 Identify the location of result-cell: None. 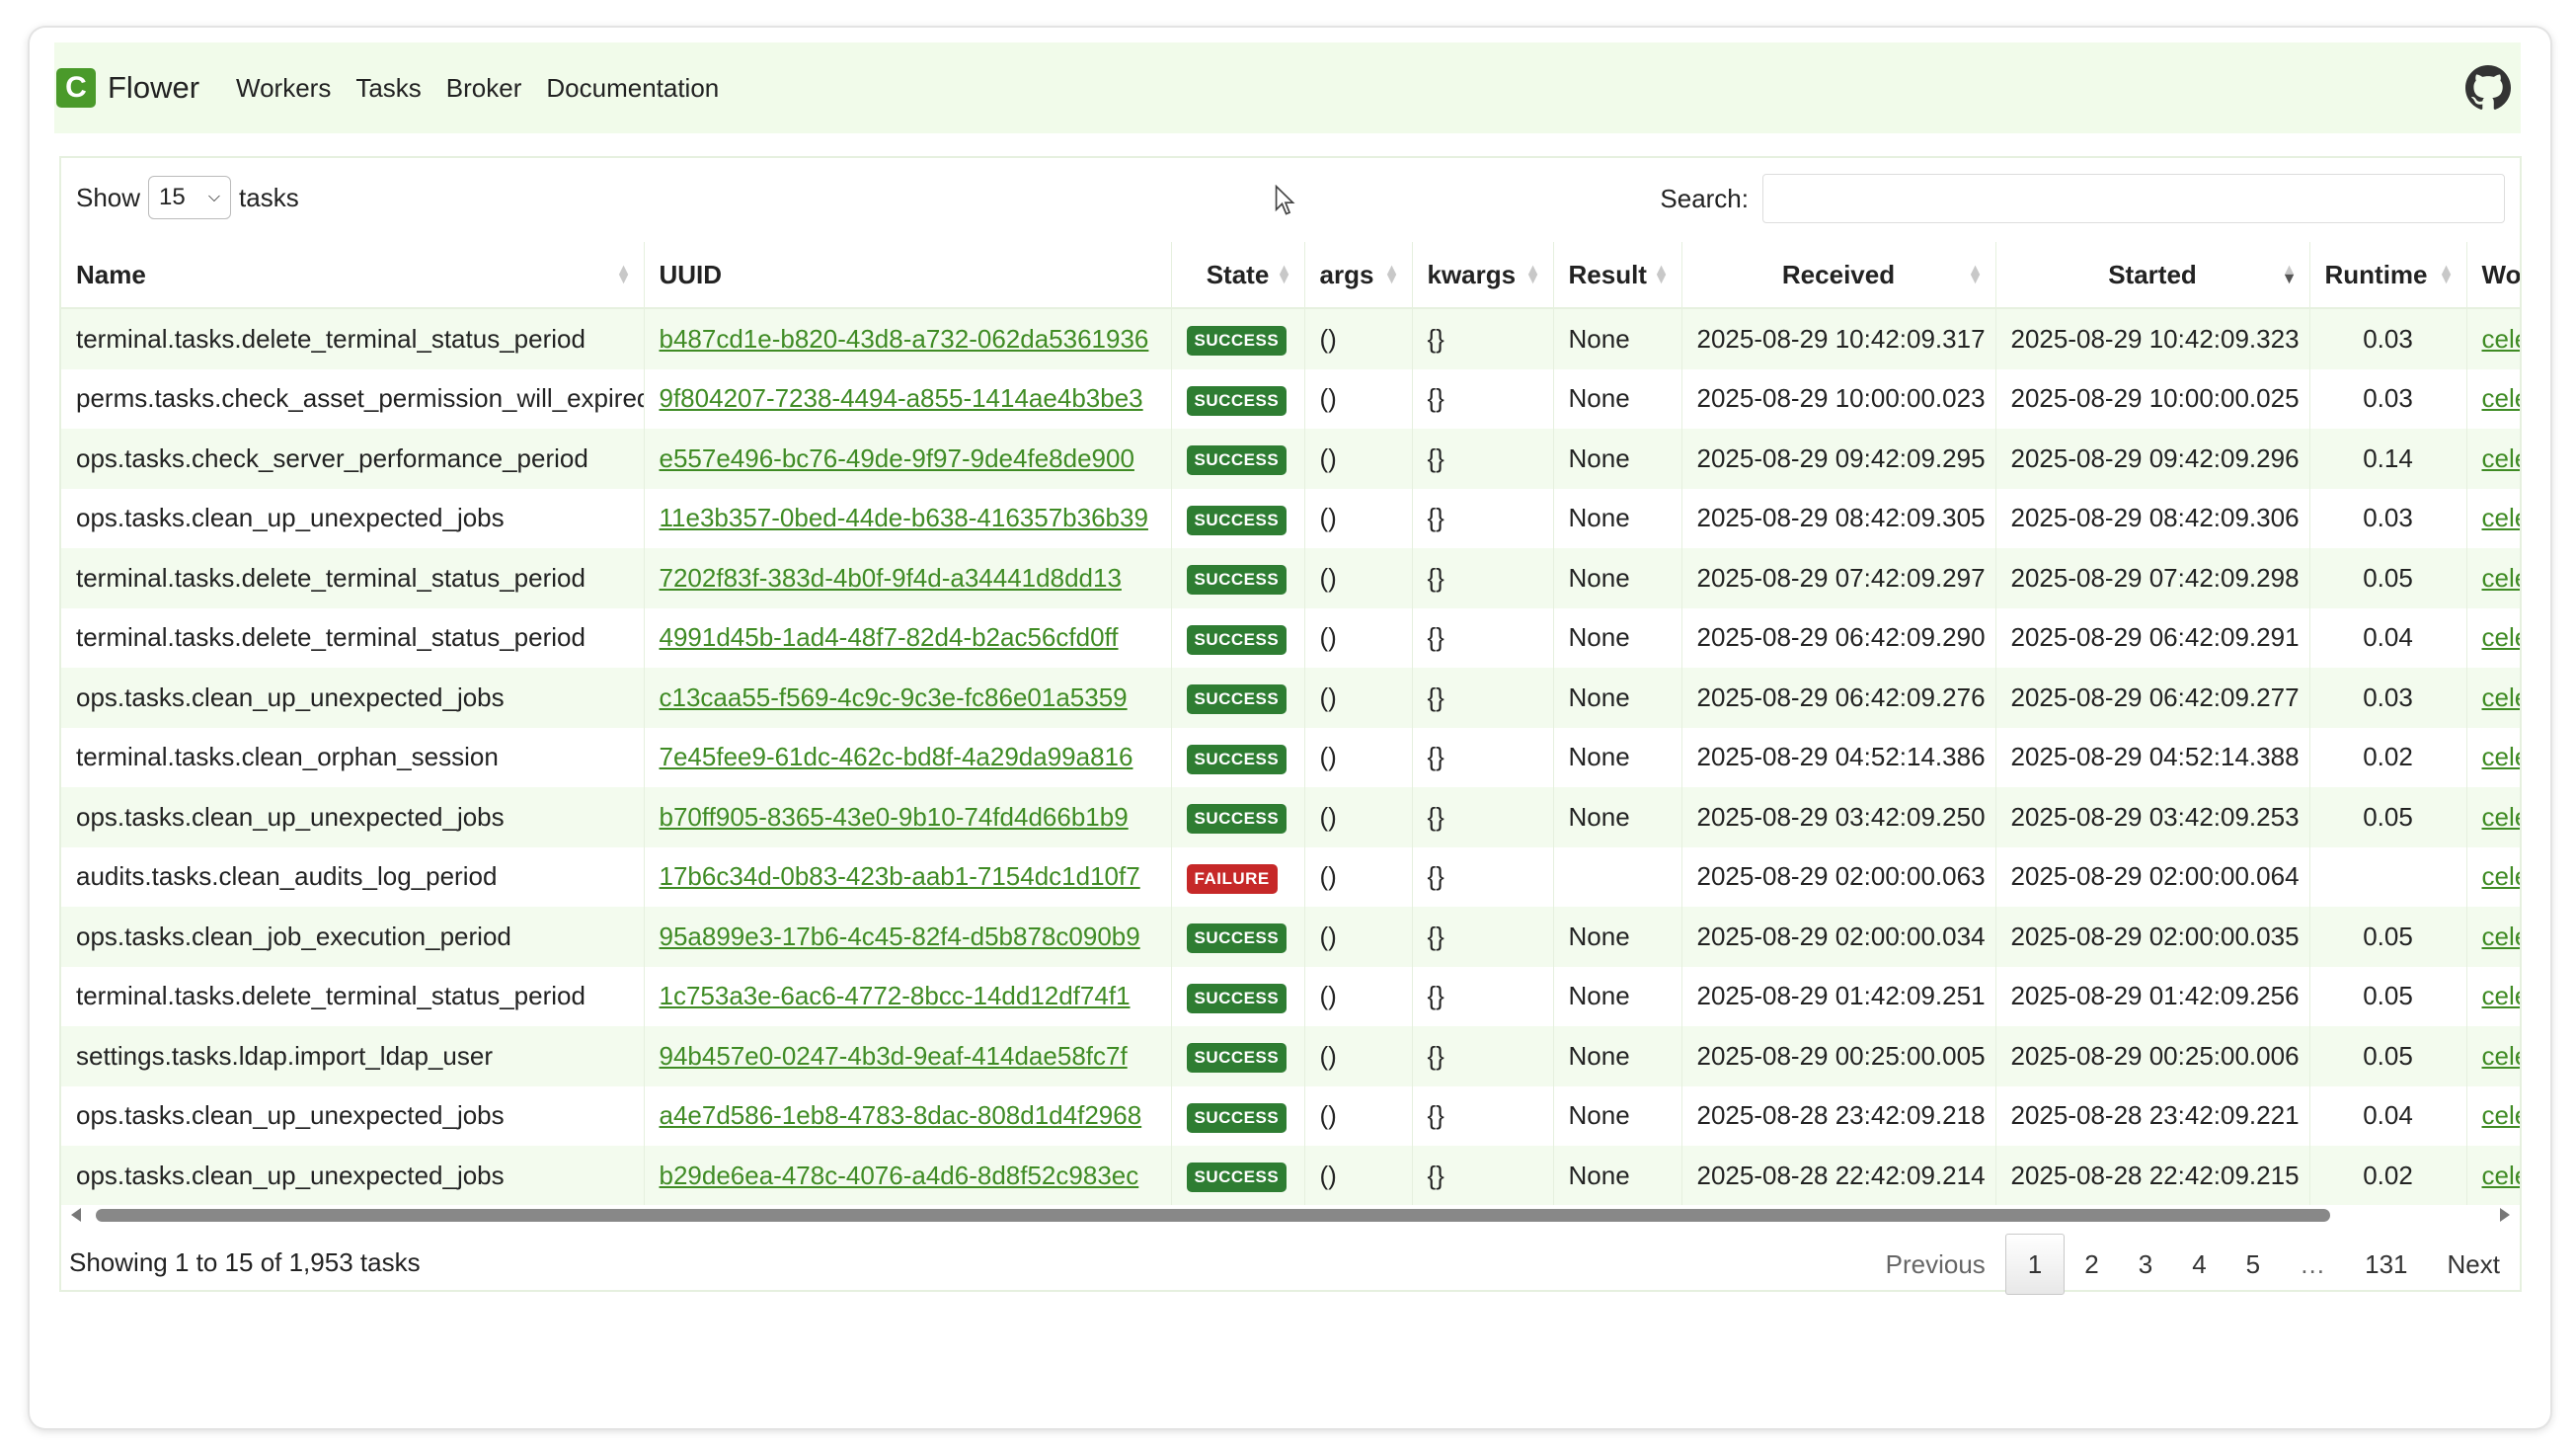
(1617, 1115).